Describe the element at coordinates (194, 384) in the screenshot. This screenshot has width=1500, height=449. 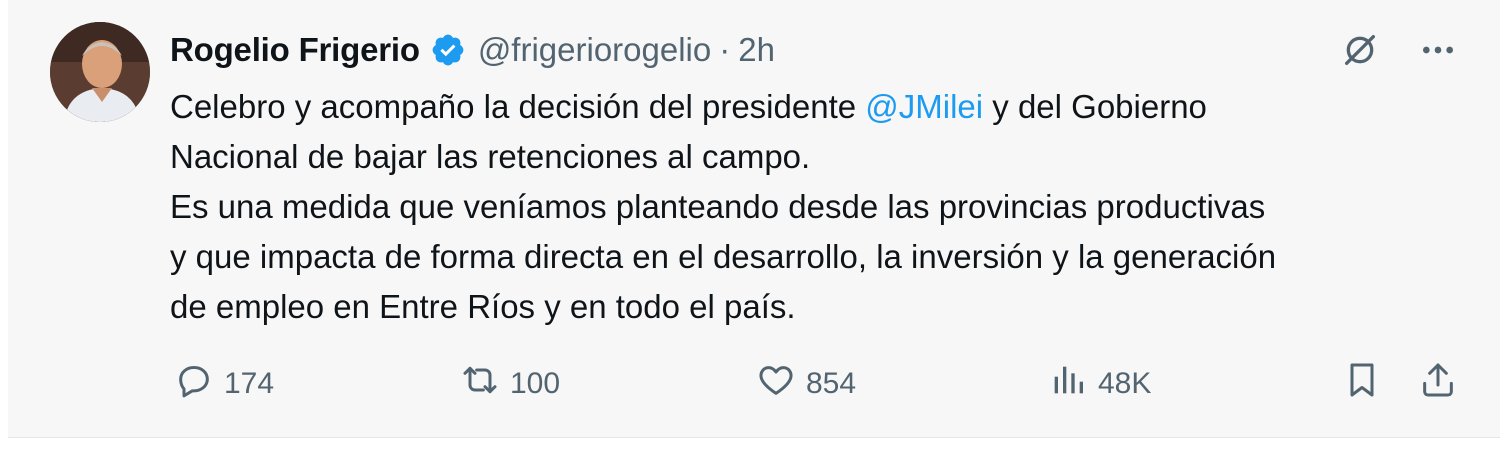
I see `reply-icon` at that location.